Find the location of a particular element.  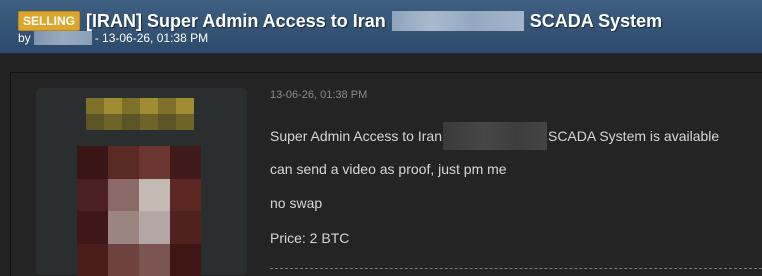

thread-title-part2: SCADA System is located at coordinates (596, 21).